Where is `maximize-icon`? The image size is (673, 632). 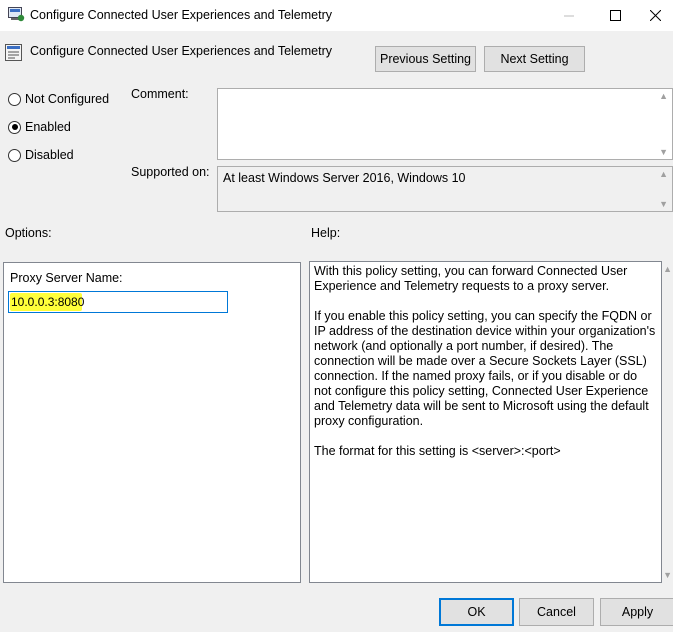 maximize-icon is located at coordinates (615, 15).